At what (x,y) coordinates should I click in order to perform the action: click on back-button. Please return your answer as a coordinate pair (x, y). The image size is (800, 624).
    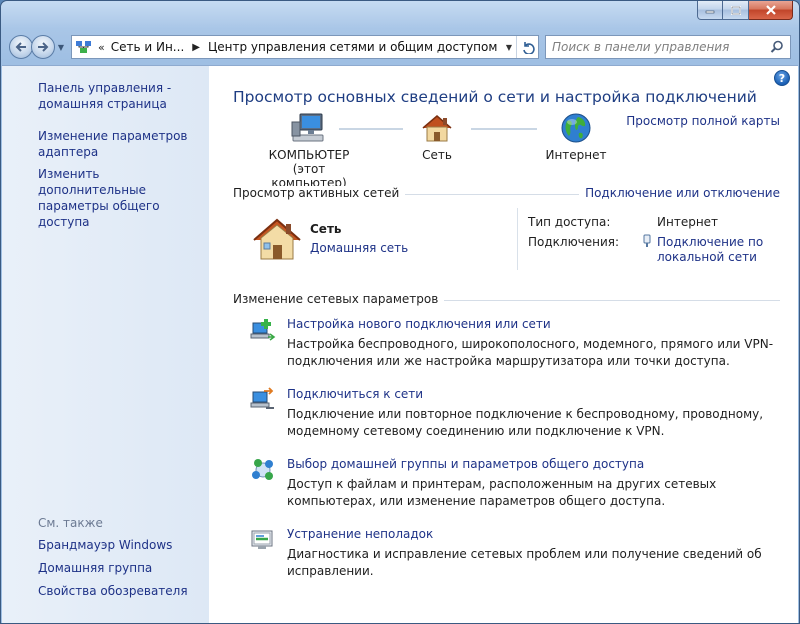
    Looking at the image, I should click on (21, 47).